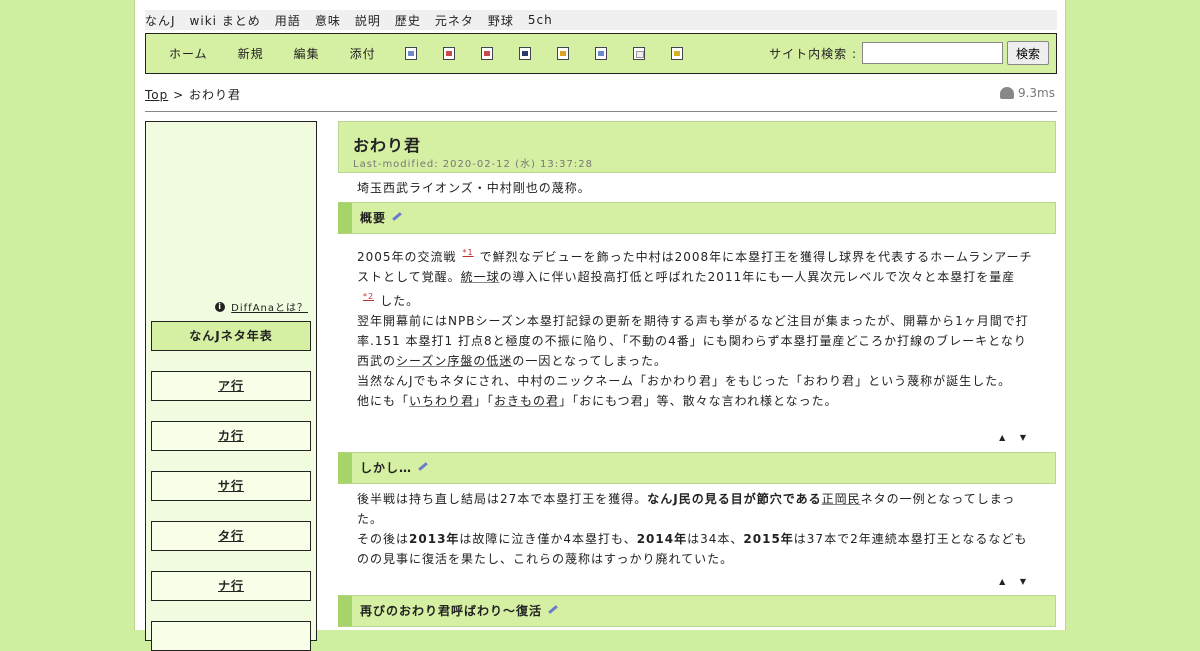 The image size is (1200, 651). I want to click on search-button: 検索, so click(1028, 53).